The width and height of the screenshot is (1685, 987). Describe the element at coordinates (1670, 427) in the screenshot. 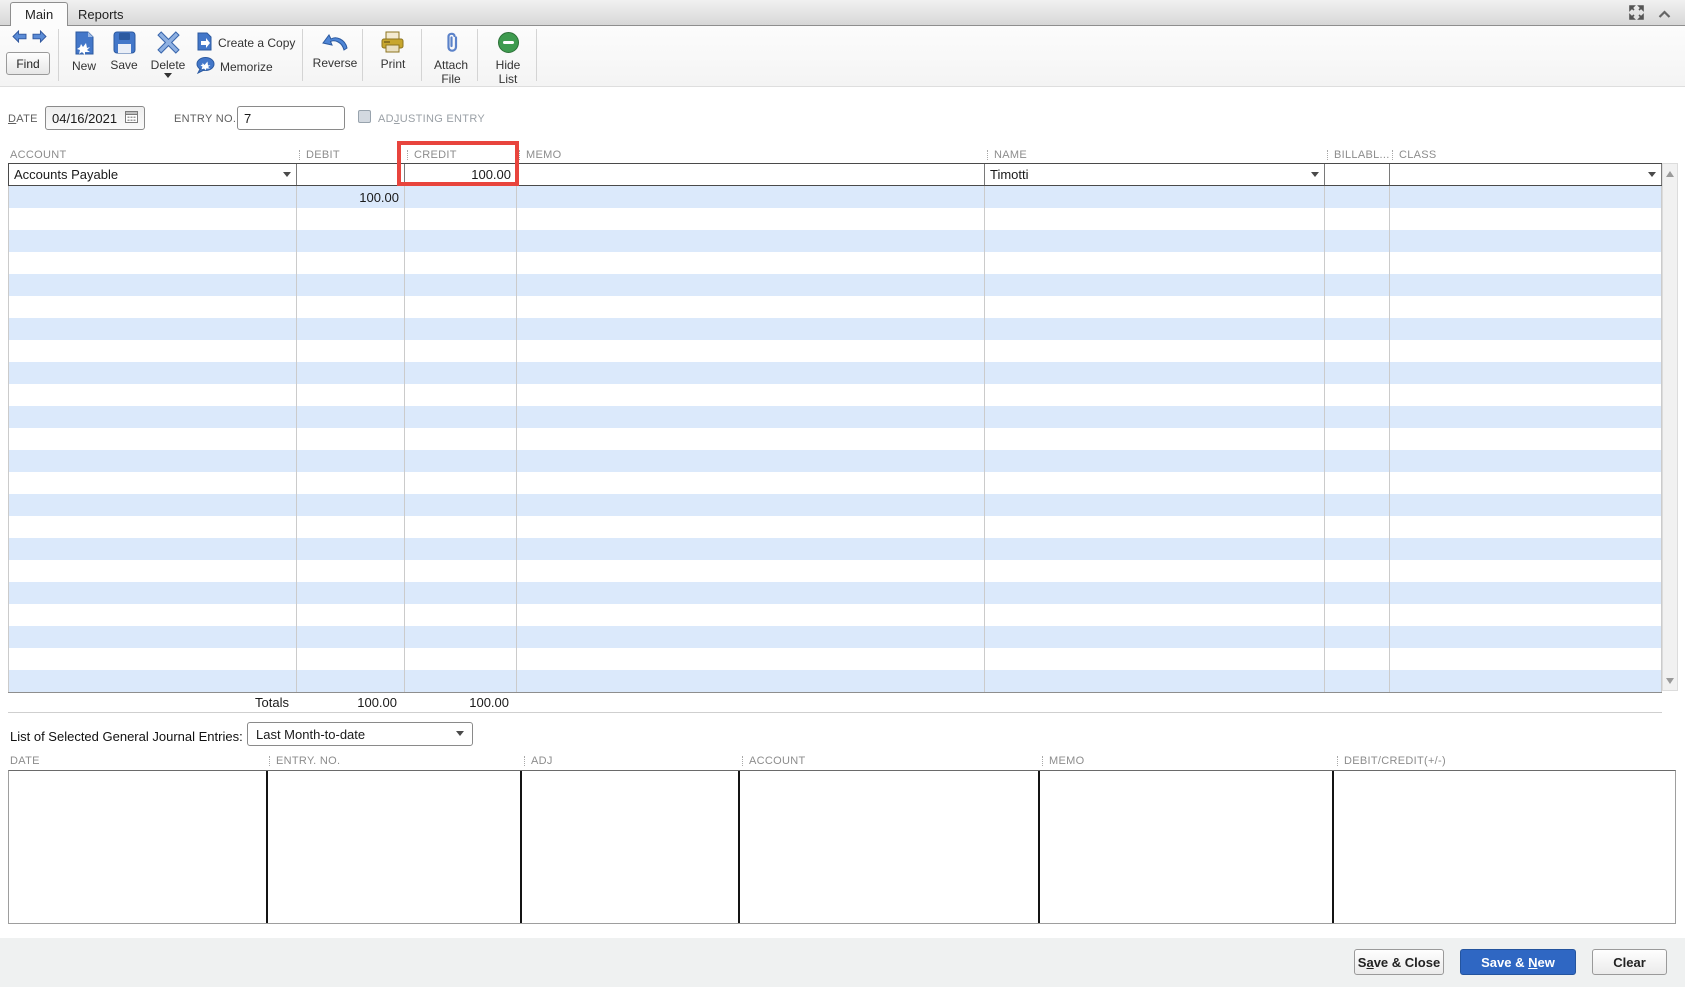

I see `grid-scrollbar` at that location.